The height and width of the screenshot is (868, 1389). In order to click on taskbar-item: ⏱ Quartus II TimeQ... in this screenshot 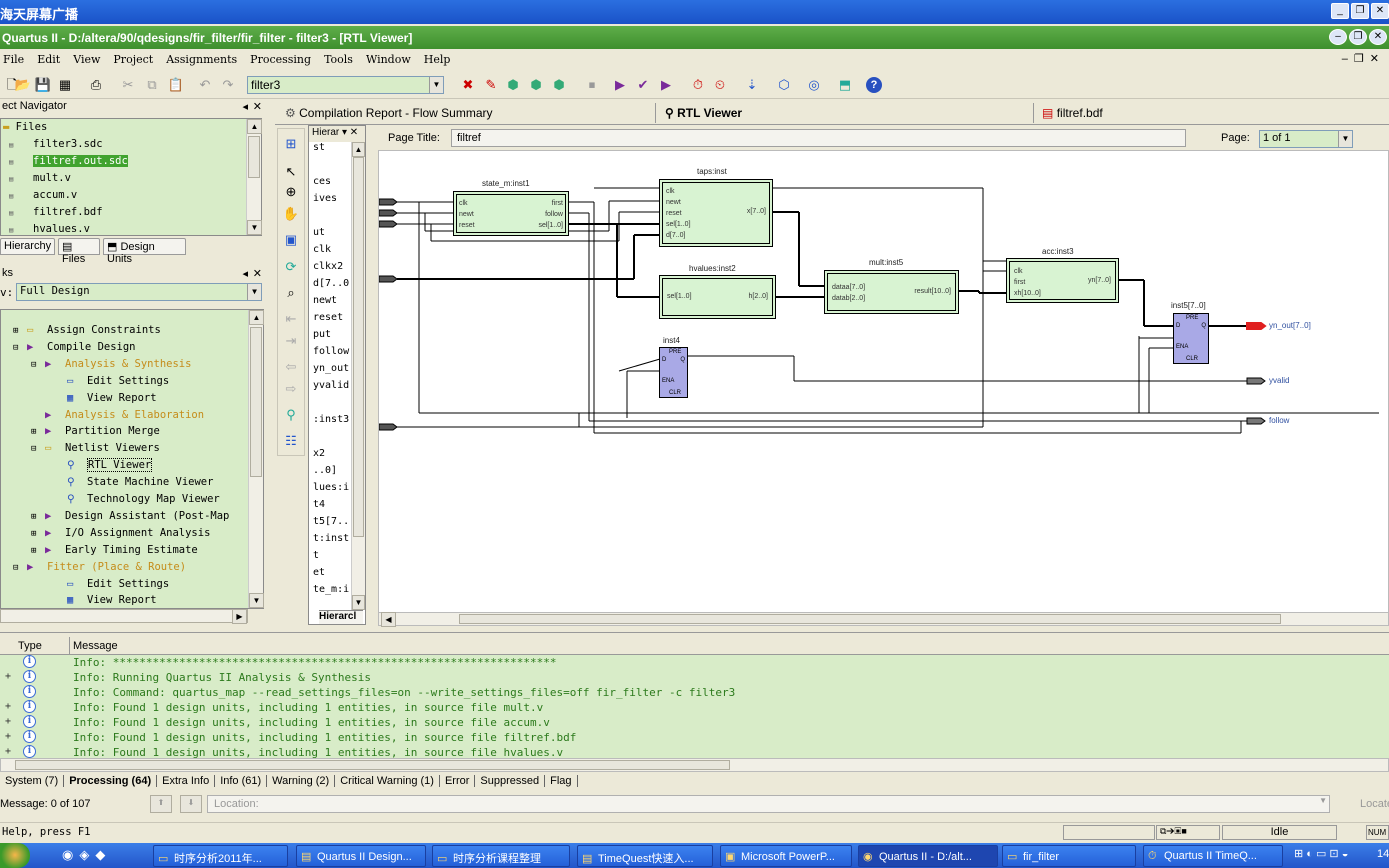, I will do `click(1213, 856)`.